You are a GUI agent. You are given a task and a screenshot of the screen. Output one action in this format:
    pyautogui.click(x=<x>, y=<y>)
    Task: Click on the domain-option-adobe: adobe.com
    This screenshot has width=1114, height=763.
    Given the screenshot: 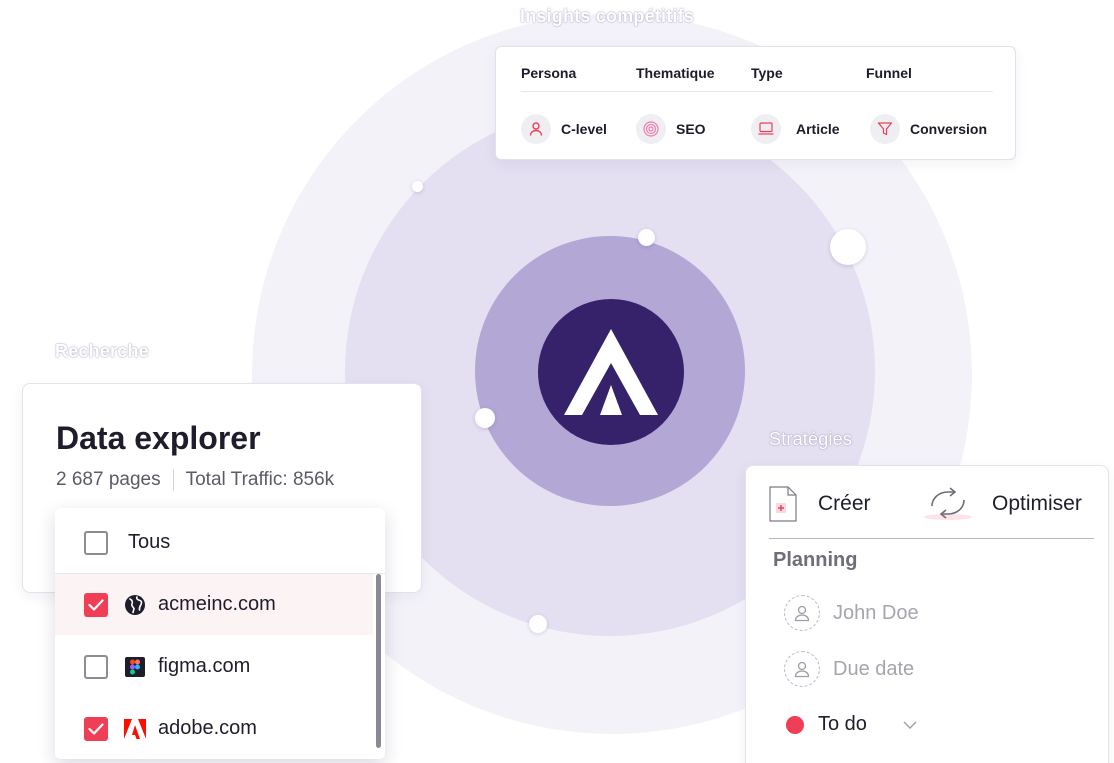 What is the action you would take?
    pyautogui.click(x=214, y=728)
    